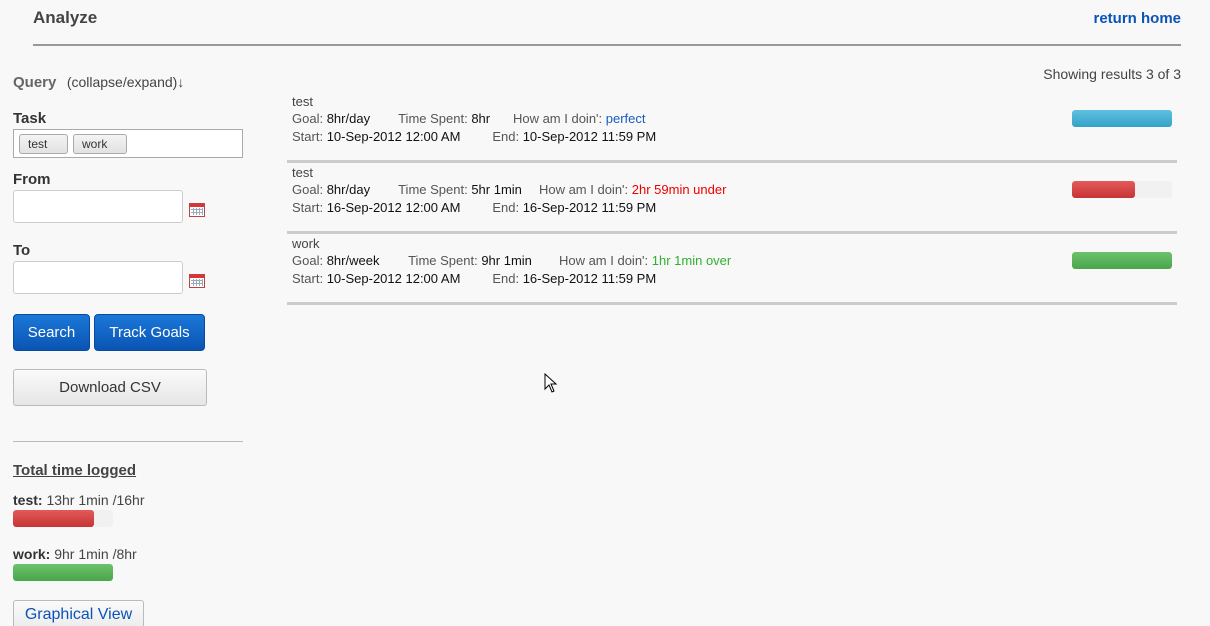 The image size is (1210, 626). I want to click on task-tag: test, so click(43, 144).